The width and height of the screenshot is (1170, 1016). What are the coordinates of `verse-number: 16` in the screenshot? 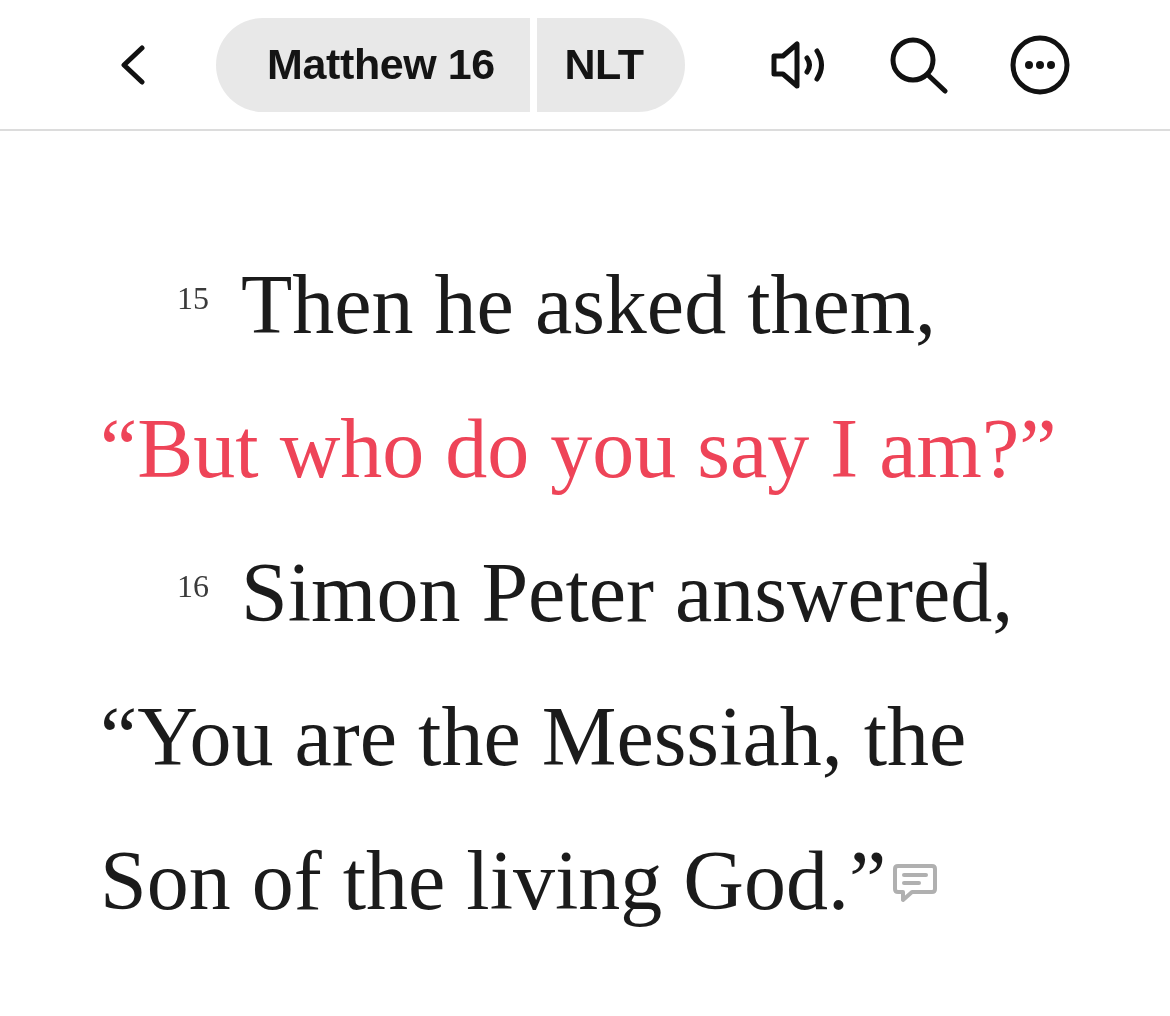 It's located at (193, 586).